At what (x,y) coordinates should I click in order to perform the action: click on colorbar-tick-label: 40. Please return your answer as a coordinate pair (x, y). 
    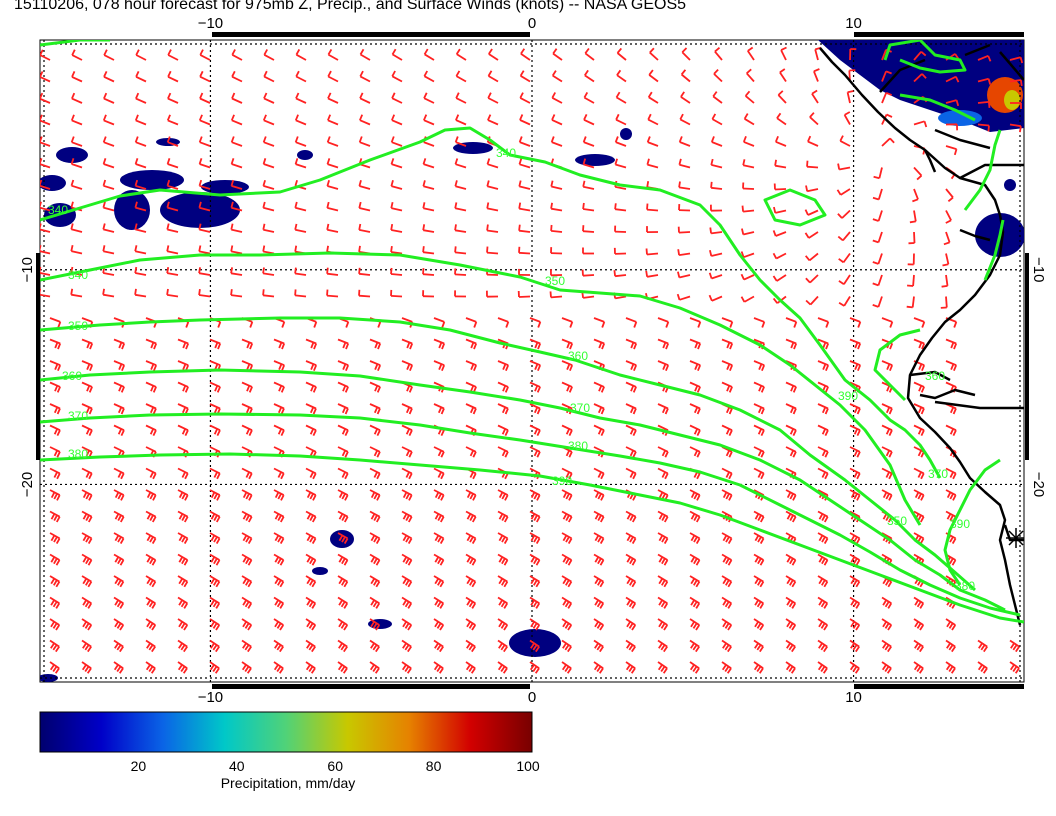
    Looking at the image, I should click on (237, 766).